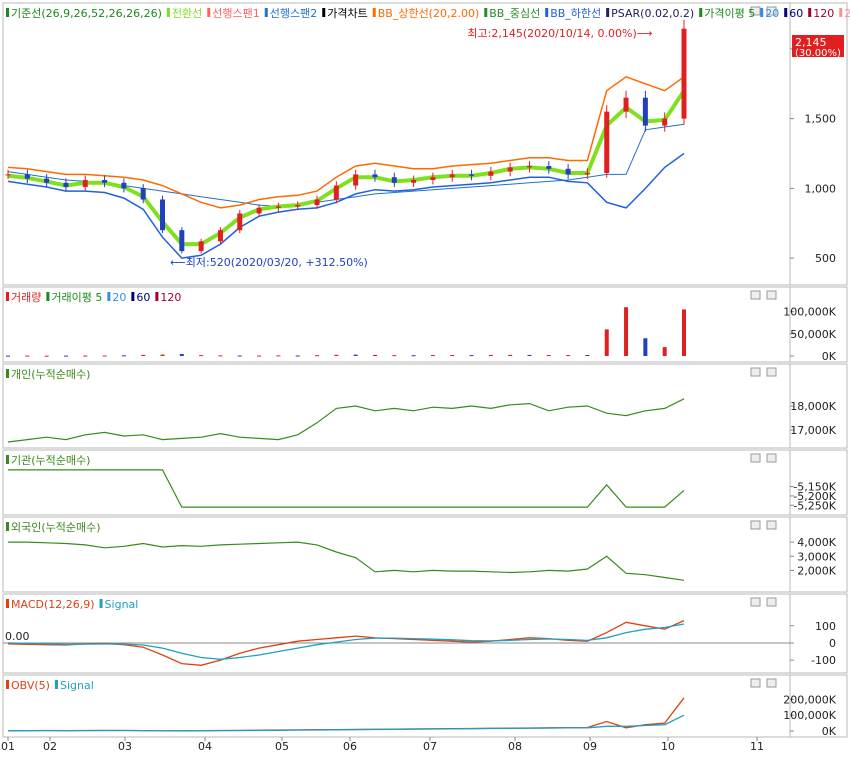 This screenshot has width=850, height=757. I want to click on legend-label: 외국인(누적순매수), so click(56, 527).